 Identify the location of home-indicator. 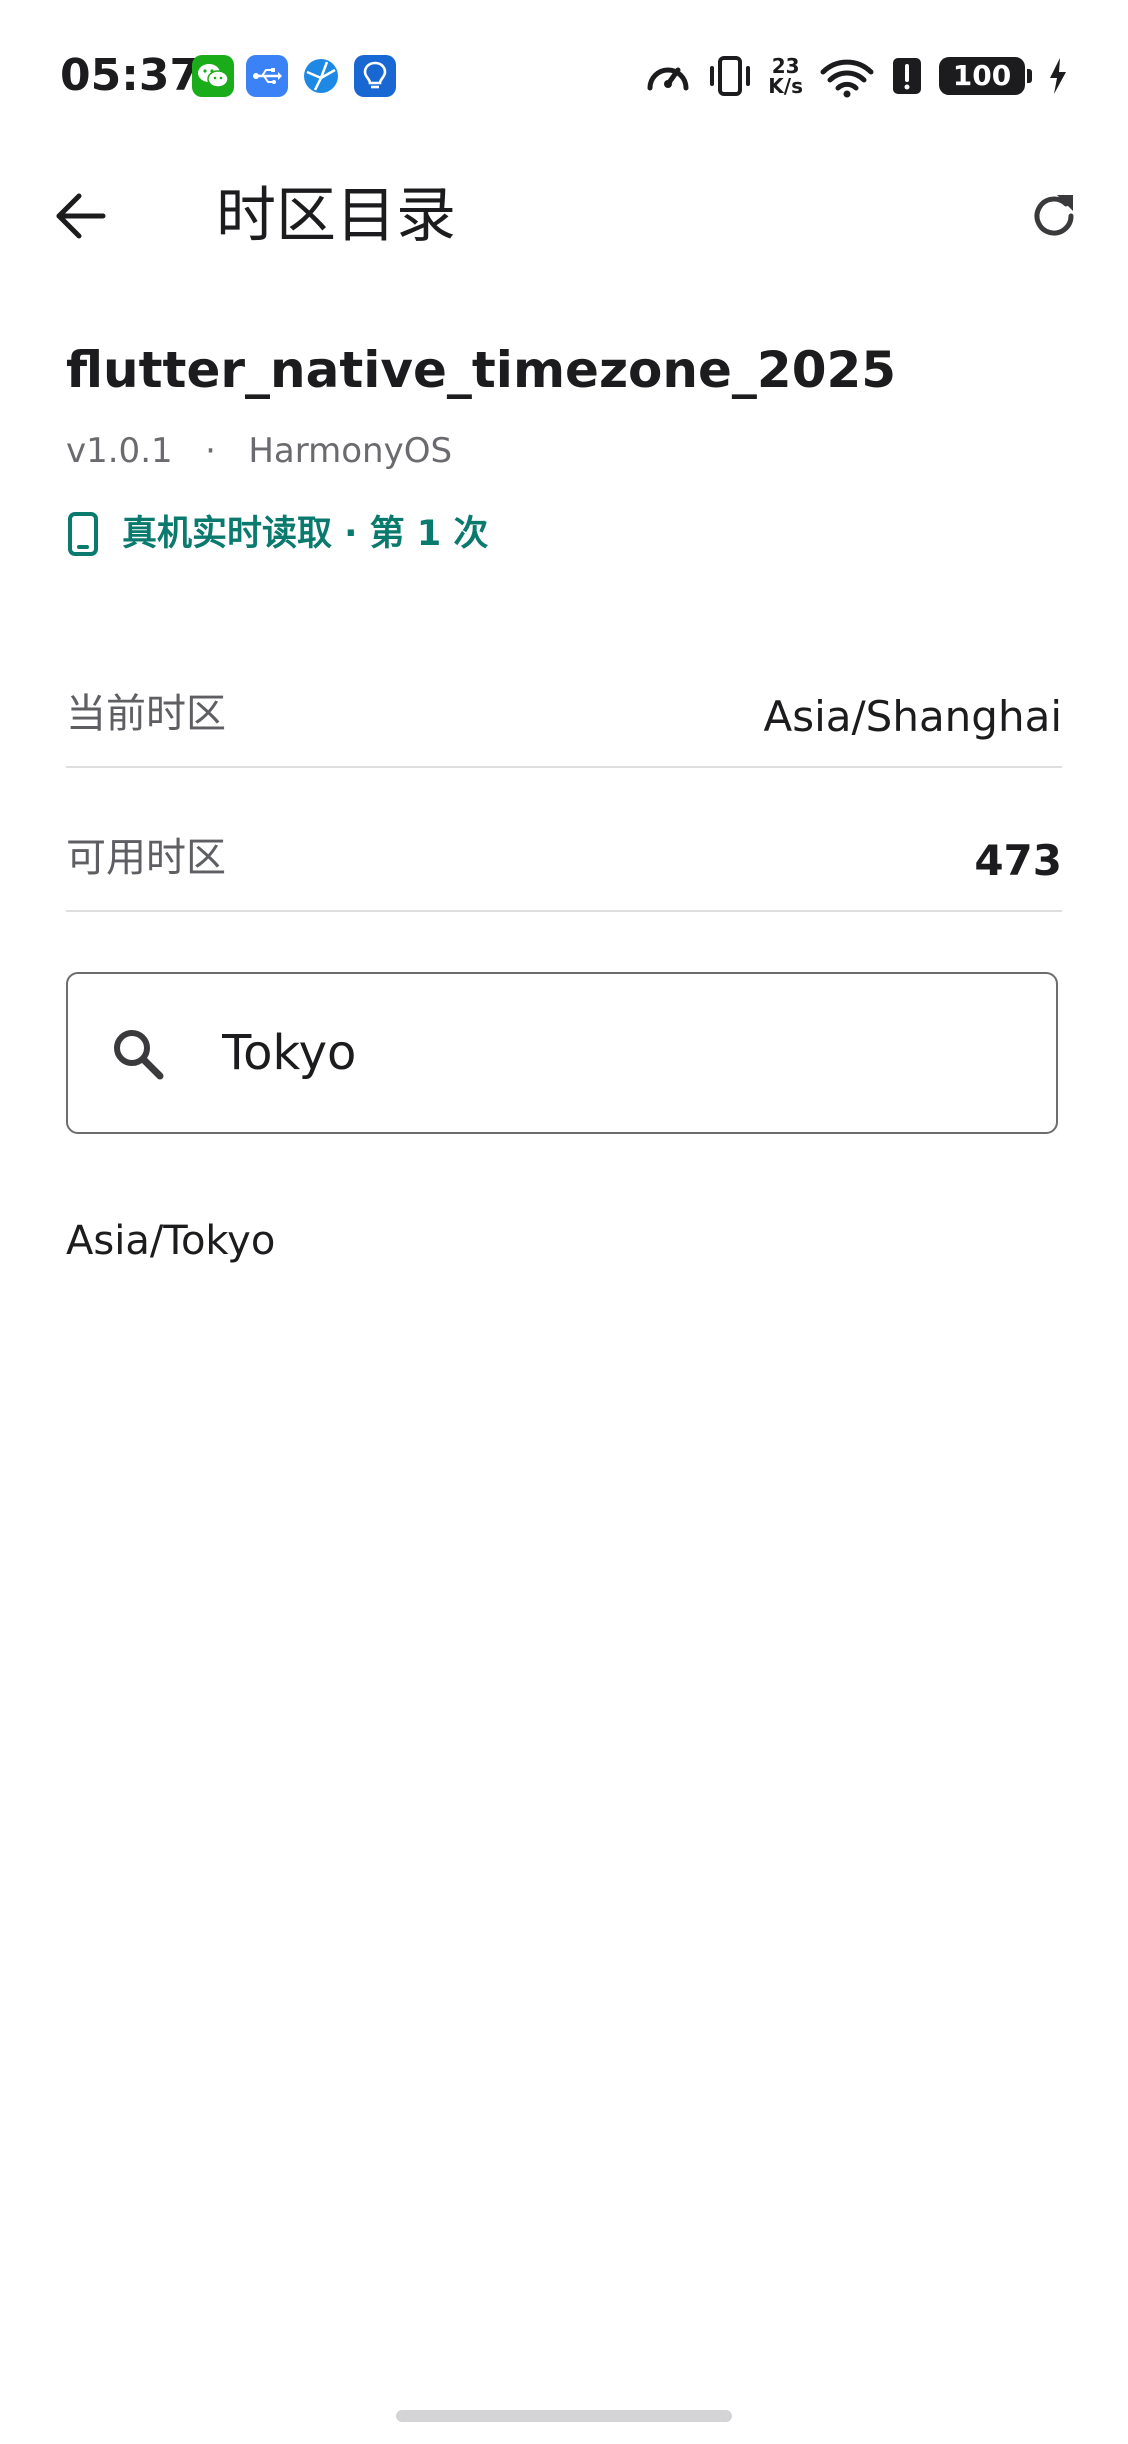
(564, 2416).